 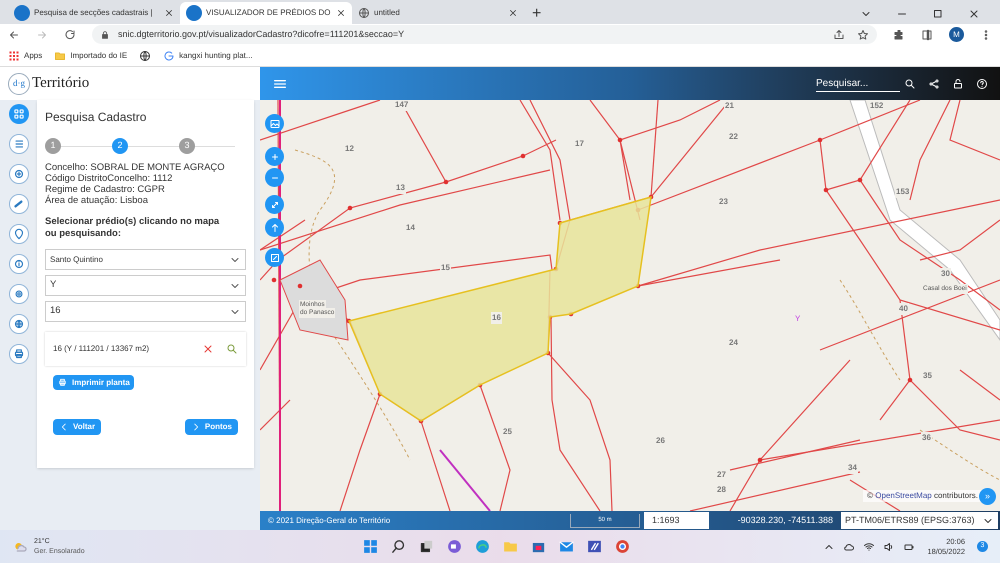 What do you see at coordinates (120, 146) in the screenshot?
I see `step-indicator: 2` at bounding box center [120, 146].